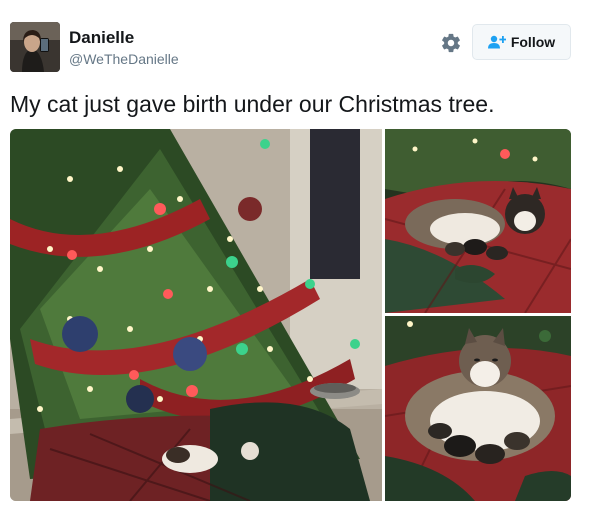 The height and width of the screenshot is (509, 589). Describe the element at coordinates (35, 47) in the screenshot. I see `avatar` at that location.